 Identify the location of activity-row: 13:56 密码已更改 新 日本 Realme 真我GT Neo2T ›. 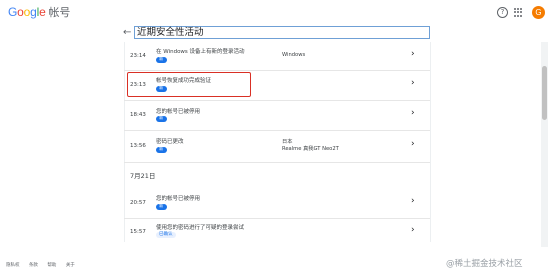
(277, 146).